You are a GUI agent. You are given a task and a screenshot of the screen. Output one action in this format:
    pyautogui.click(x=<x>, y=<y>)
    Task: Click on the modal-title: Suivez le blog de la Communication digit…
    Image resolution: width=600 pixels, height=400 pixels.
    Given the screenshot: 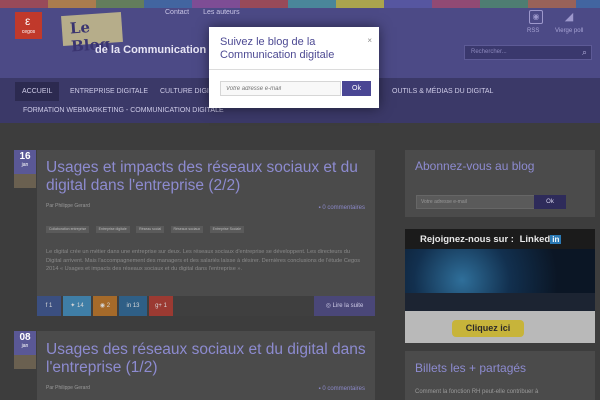 What is the action you would take?
    pyautogui.click(x=277, y=48)
    